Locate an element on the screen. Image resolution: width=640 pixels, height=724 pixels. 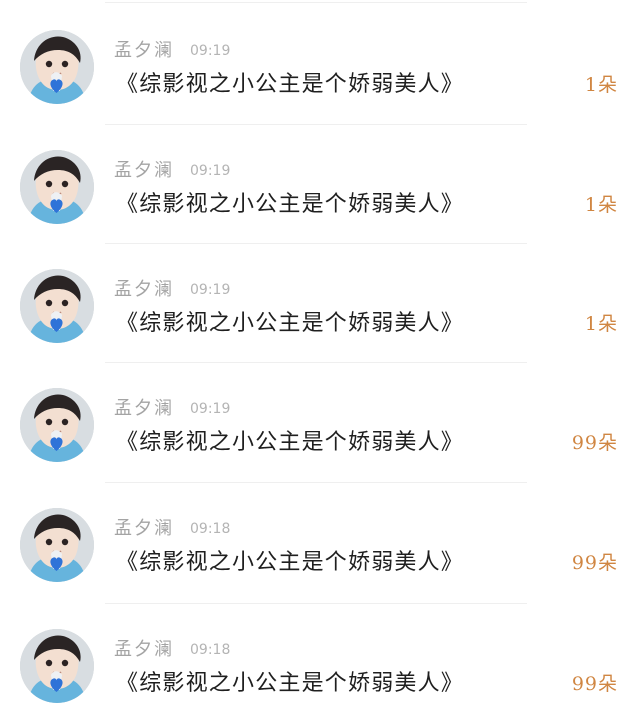
feed-top-divider is located at coordinates (316, 2).